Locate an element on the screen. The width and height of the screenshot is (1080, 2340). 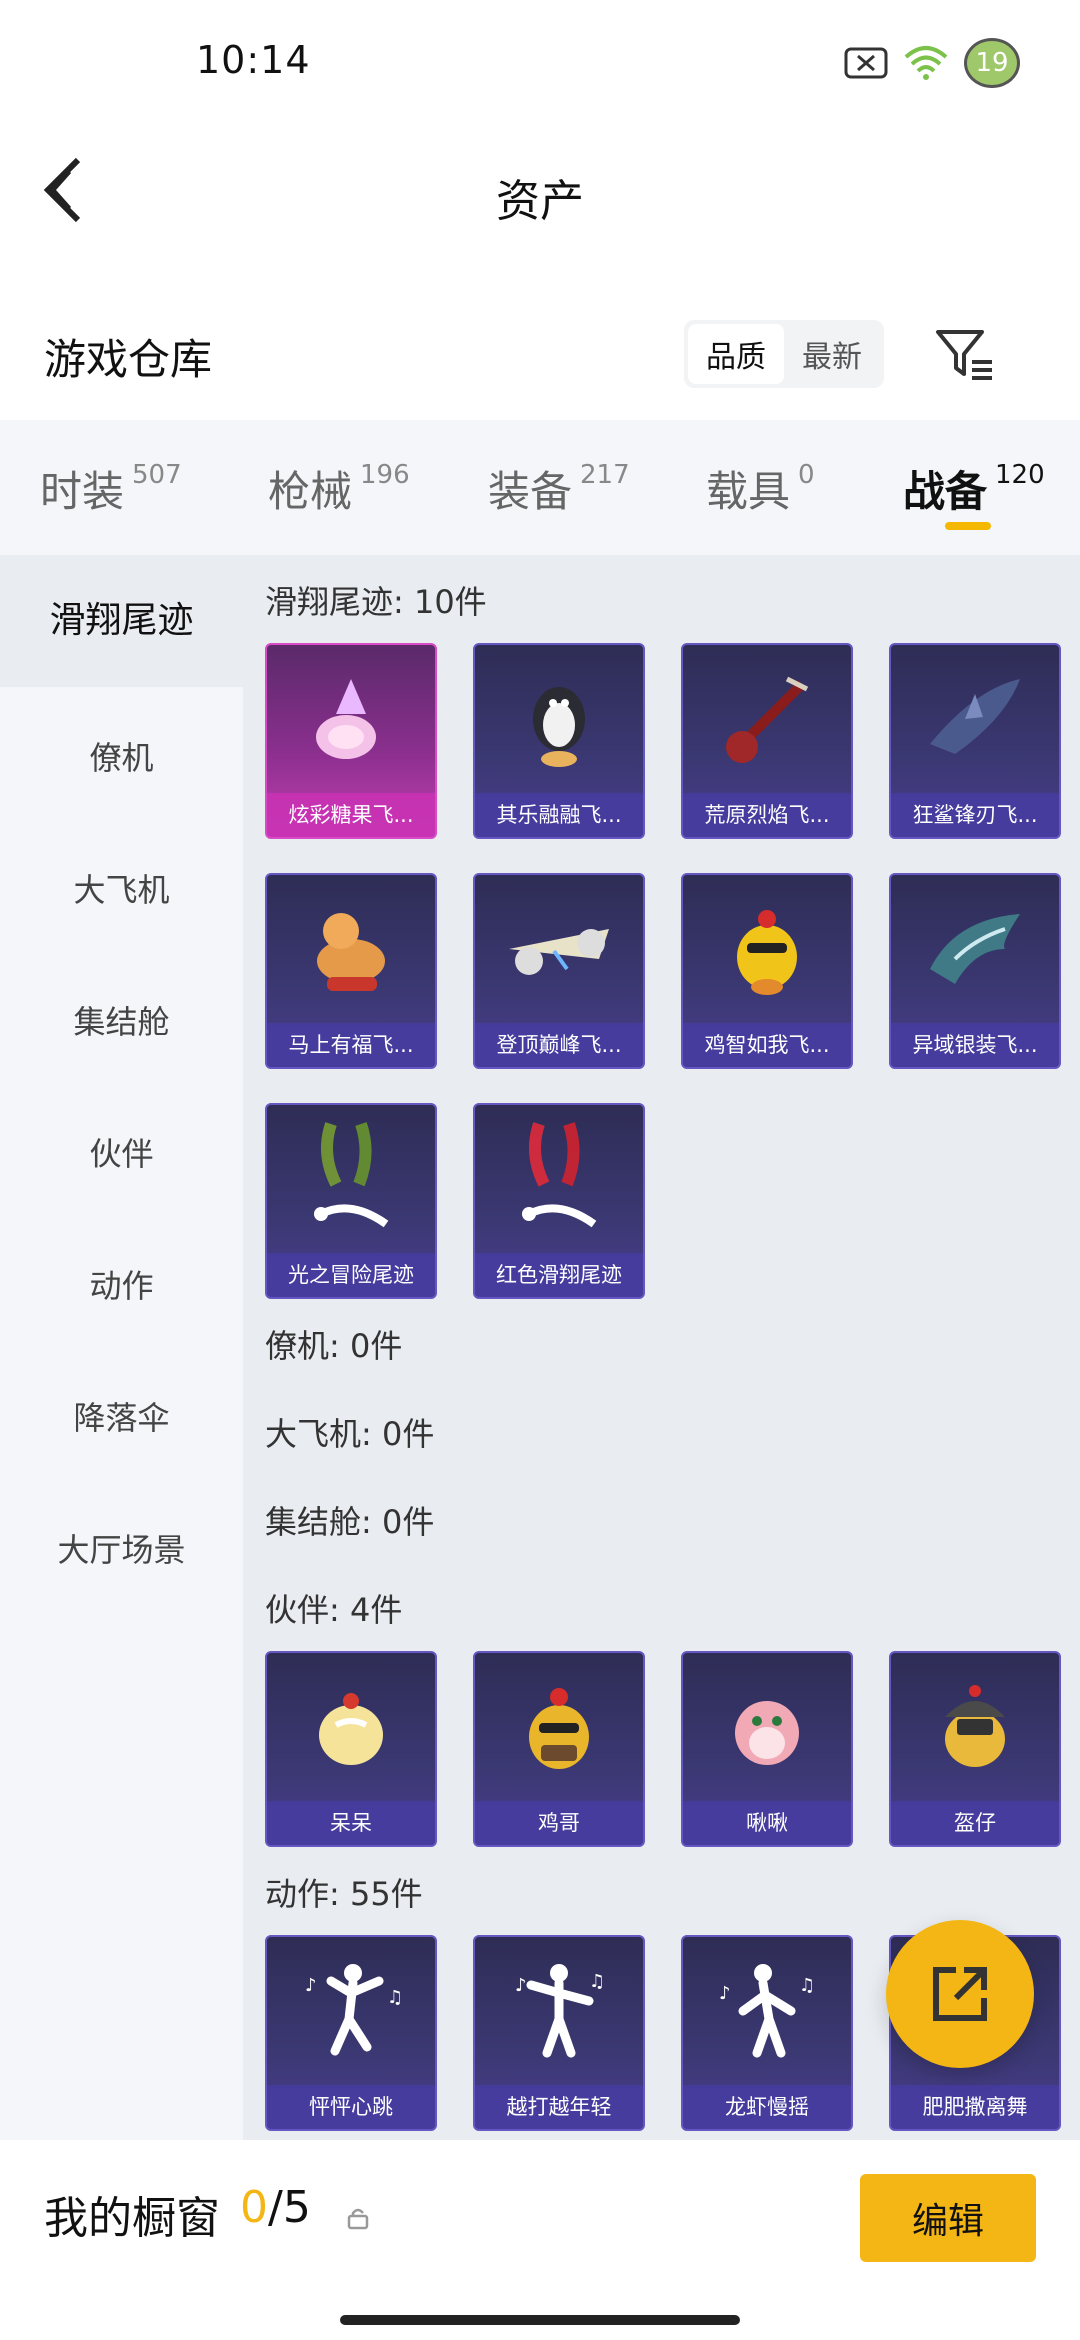
item-label: 龙虾慢摇 is located at coordinates (767, 2107).